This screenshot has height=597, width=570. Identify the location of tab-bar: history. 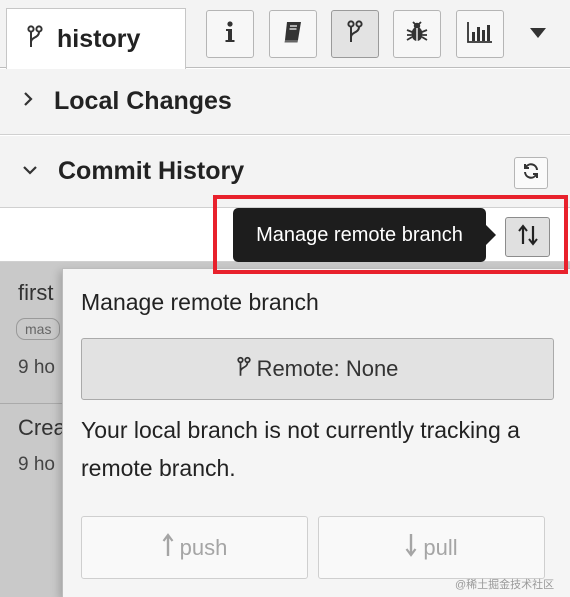
(285, 34).